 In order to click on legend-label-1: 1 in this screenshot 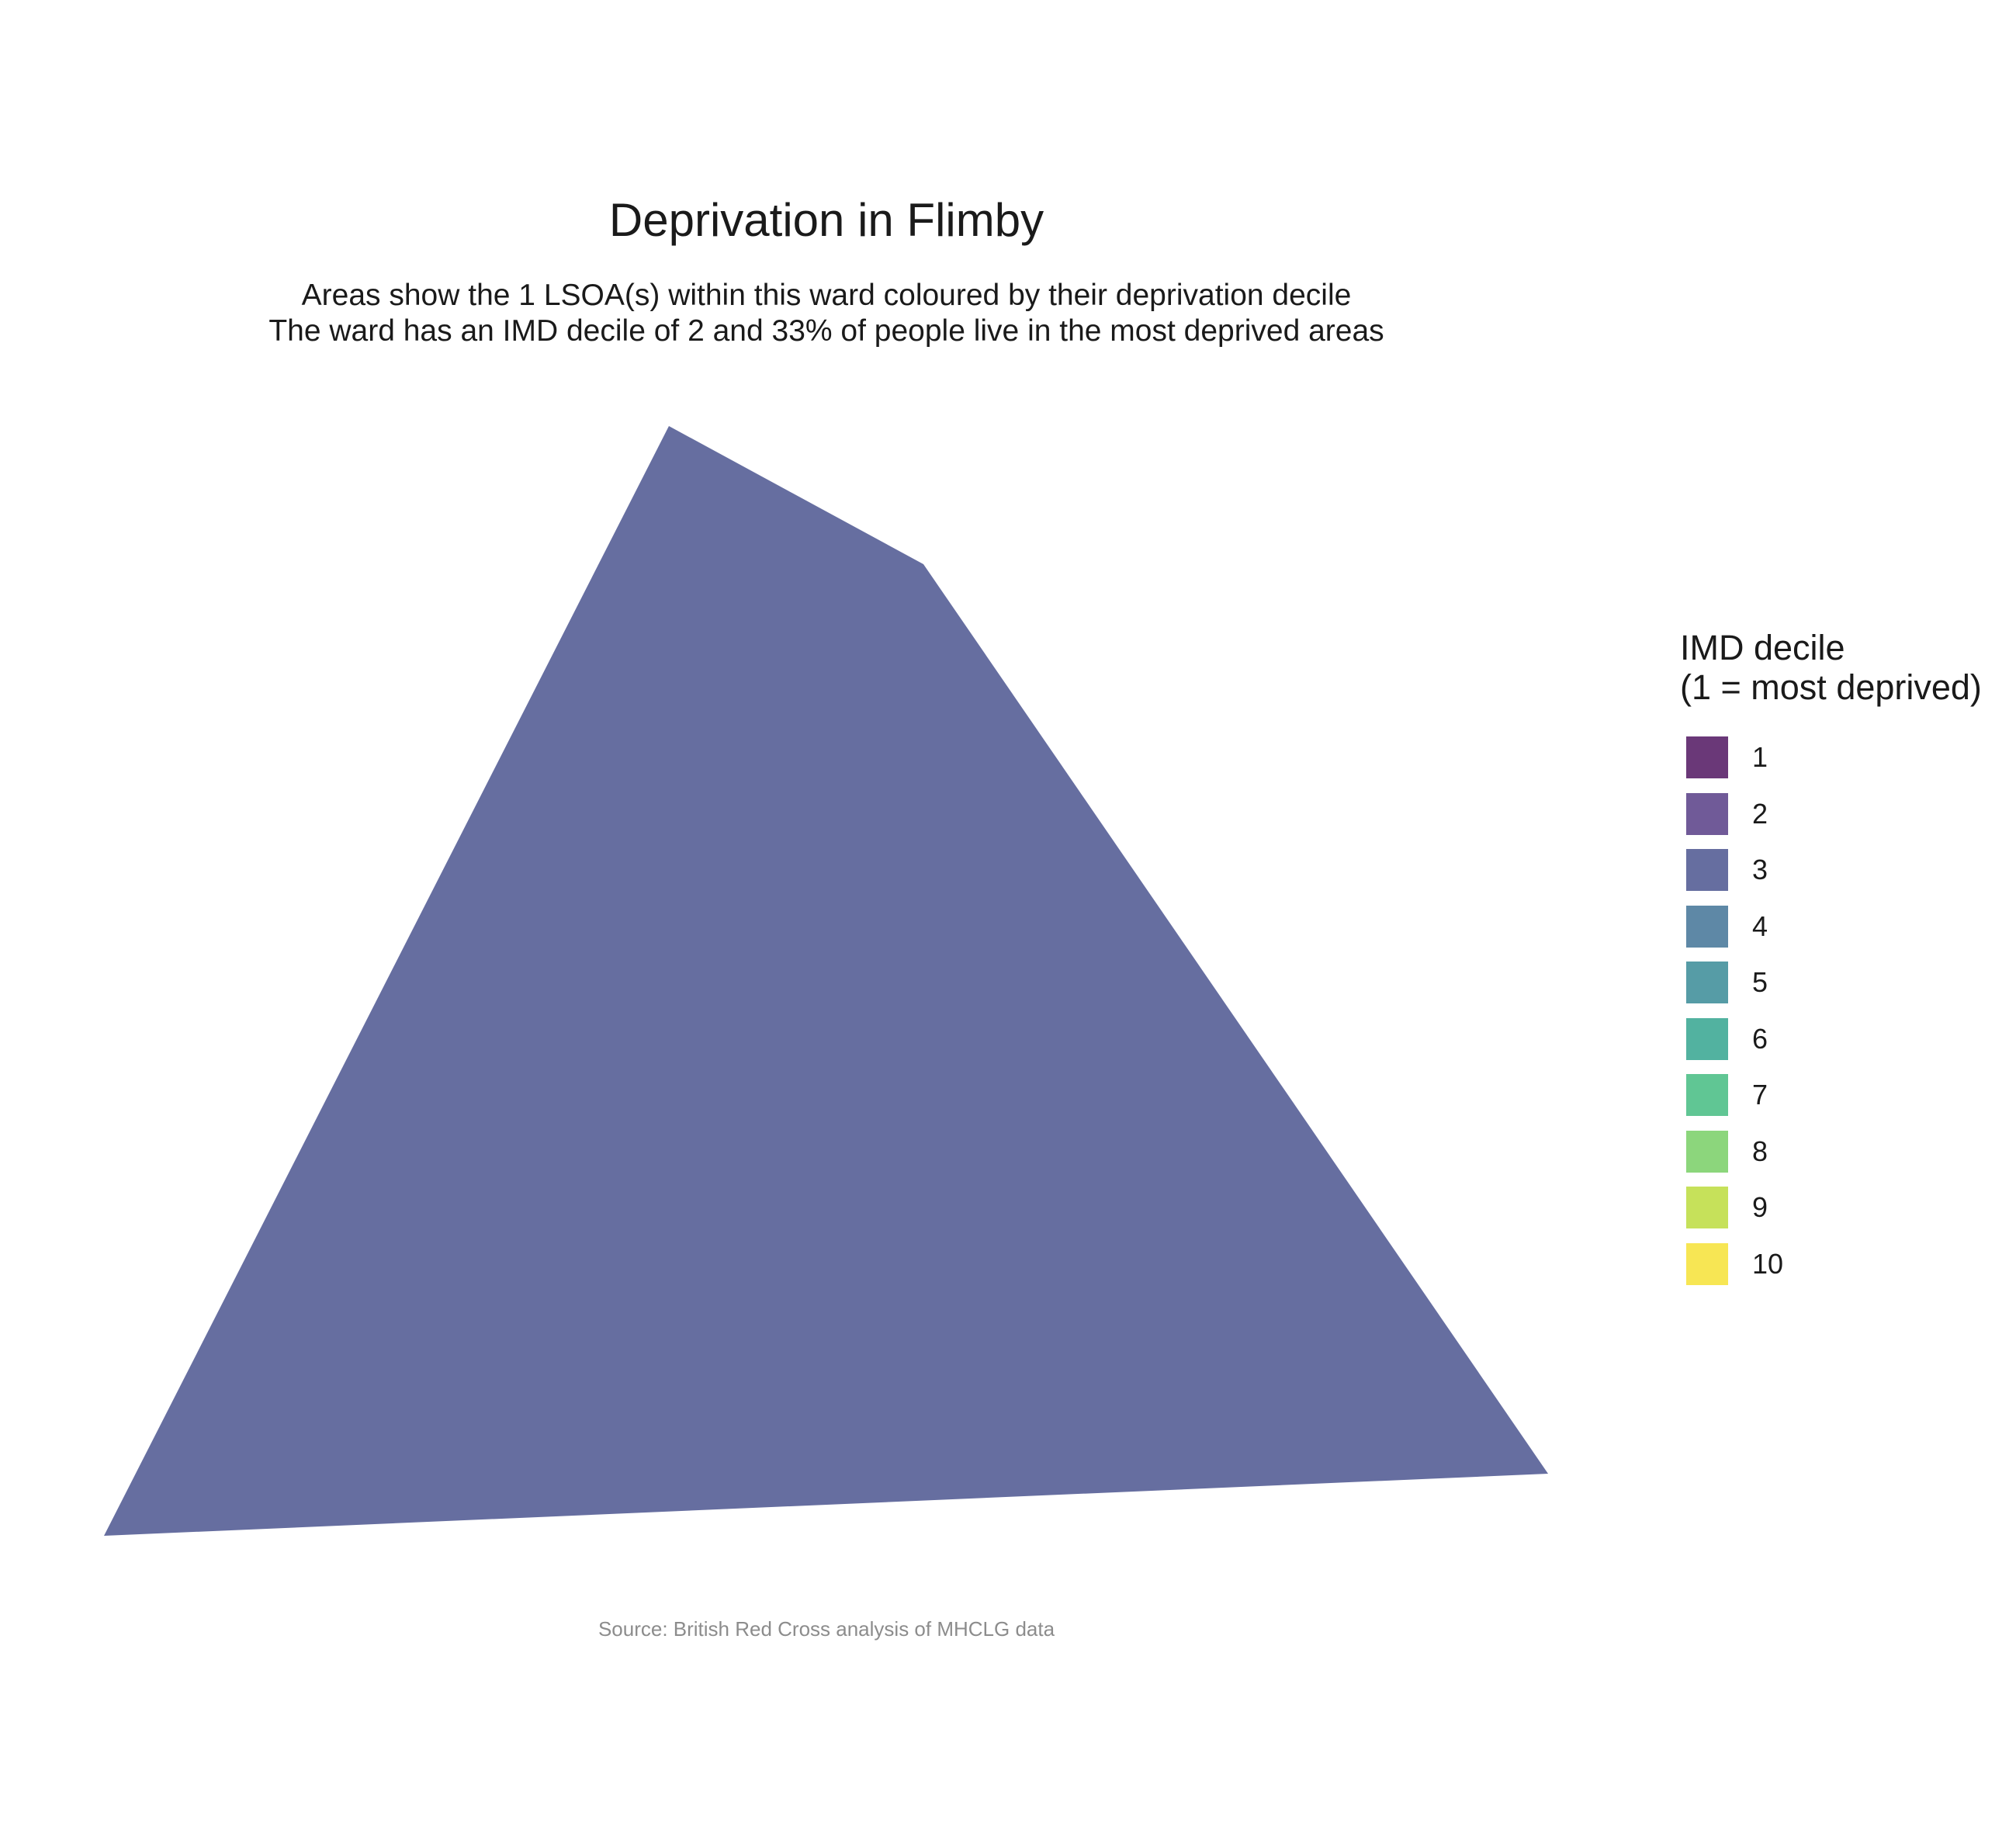, I will do `click(1760, 757)`.